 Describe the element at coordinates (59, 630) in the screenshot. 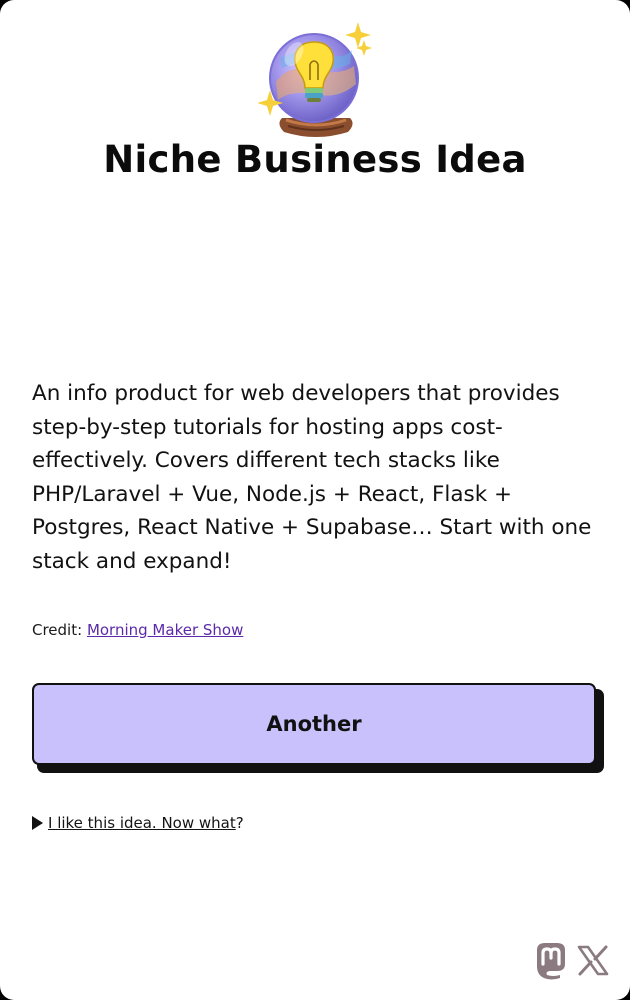

I see `credit-label: Credit:` at that location.